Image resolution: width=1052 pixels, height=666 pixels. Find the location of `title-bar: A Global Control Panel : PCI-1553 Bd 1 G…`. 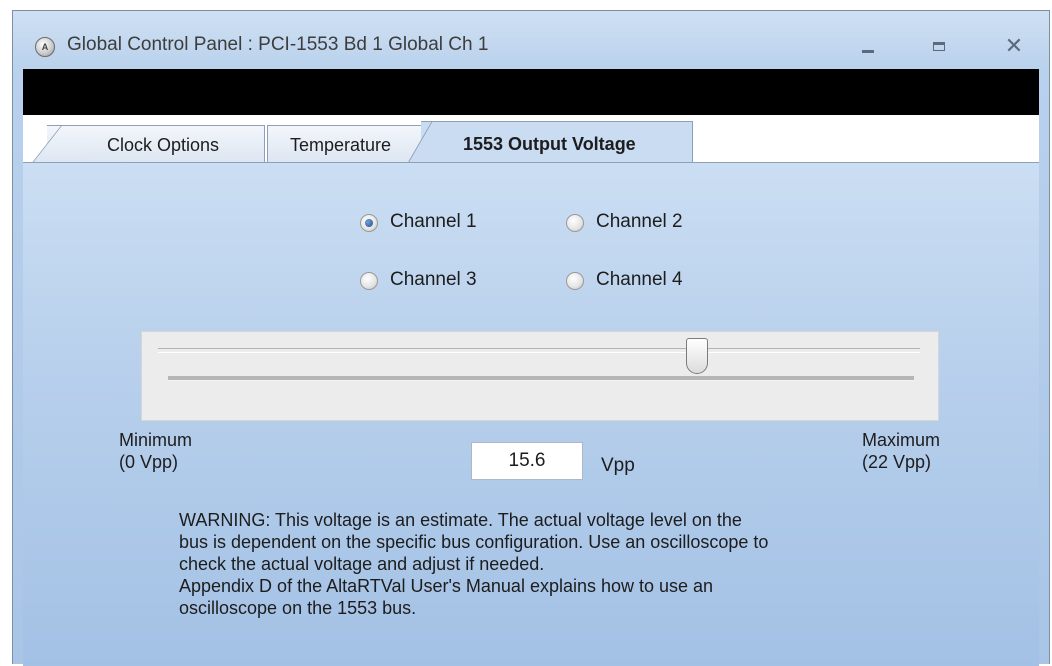

title-bar: A Global Control Panel : PCI-1553 Bd 1 G… is located at coordinates (531, 40).